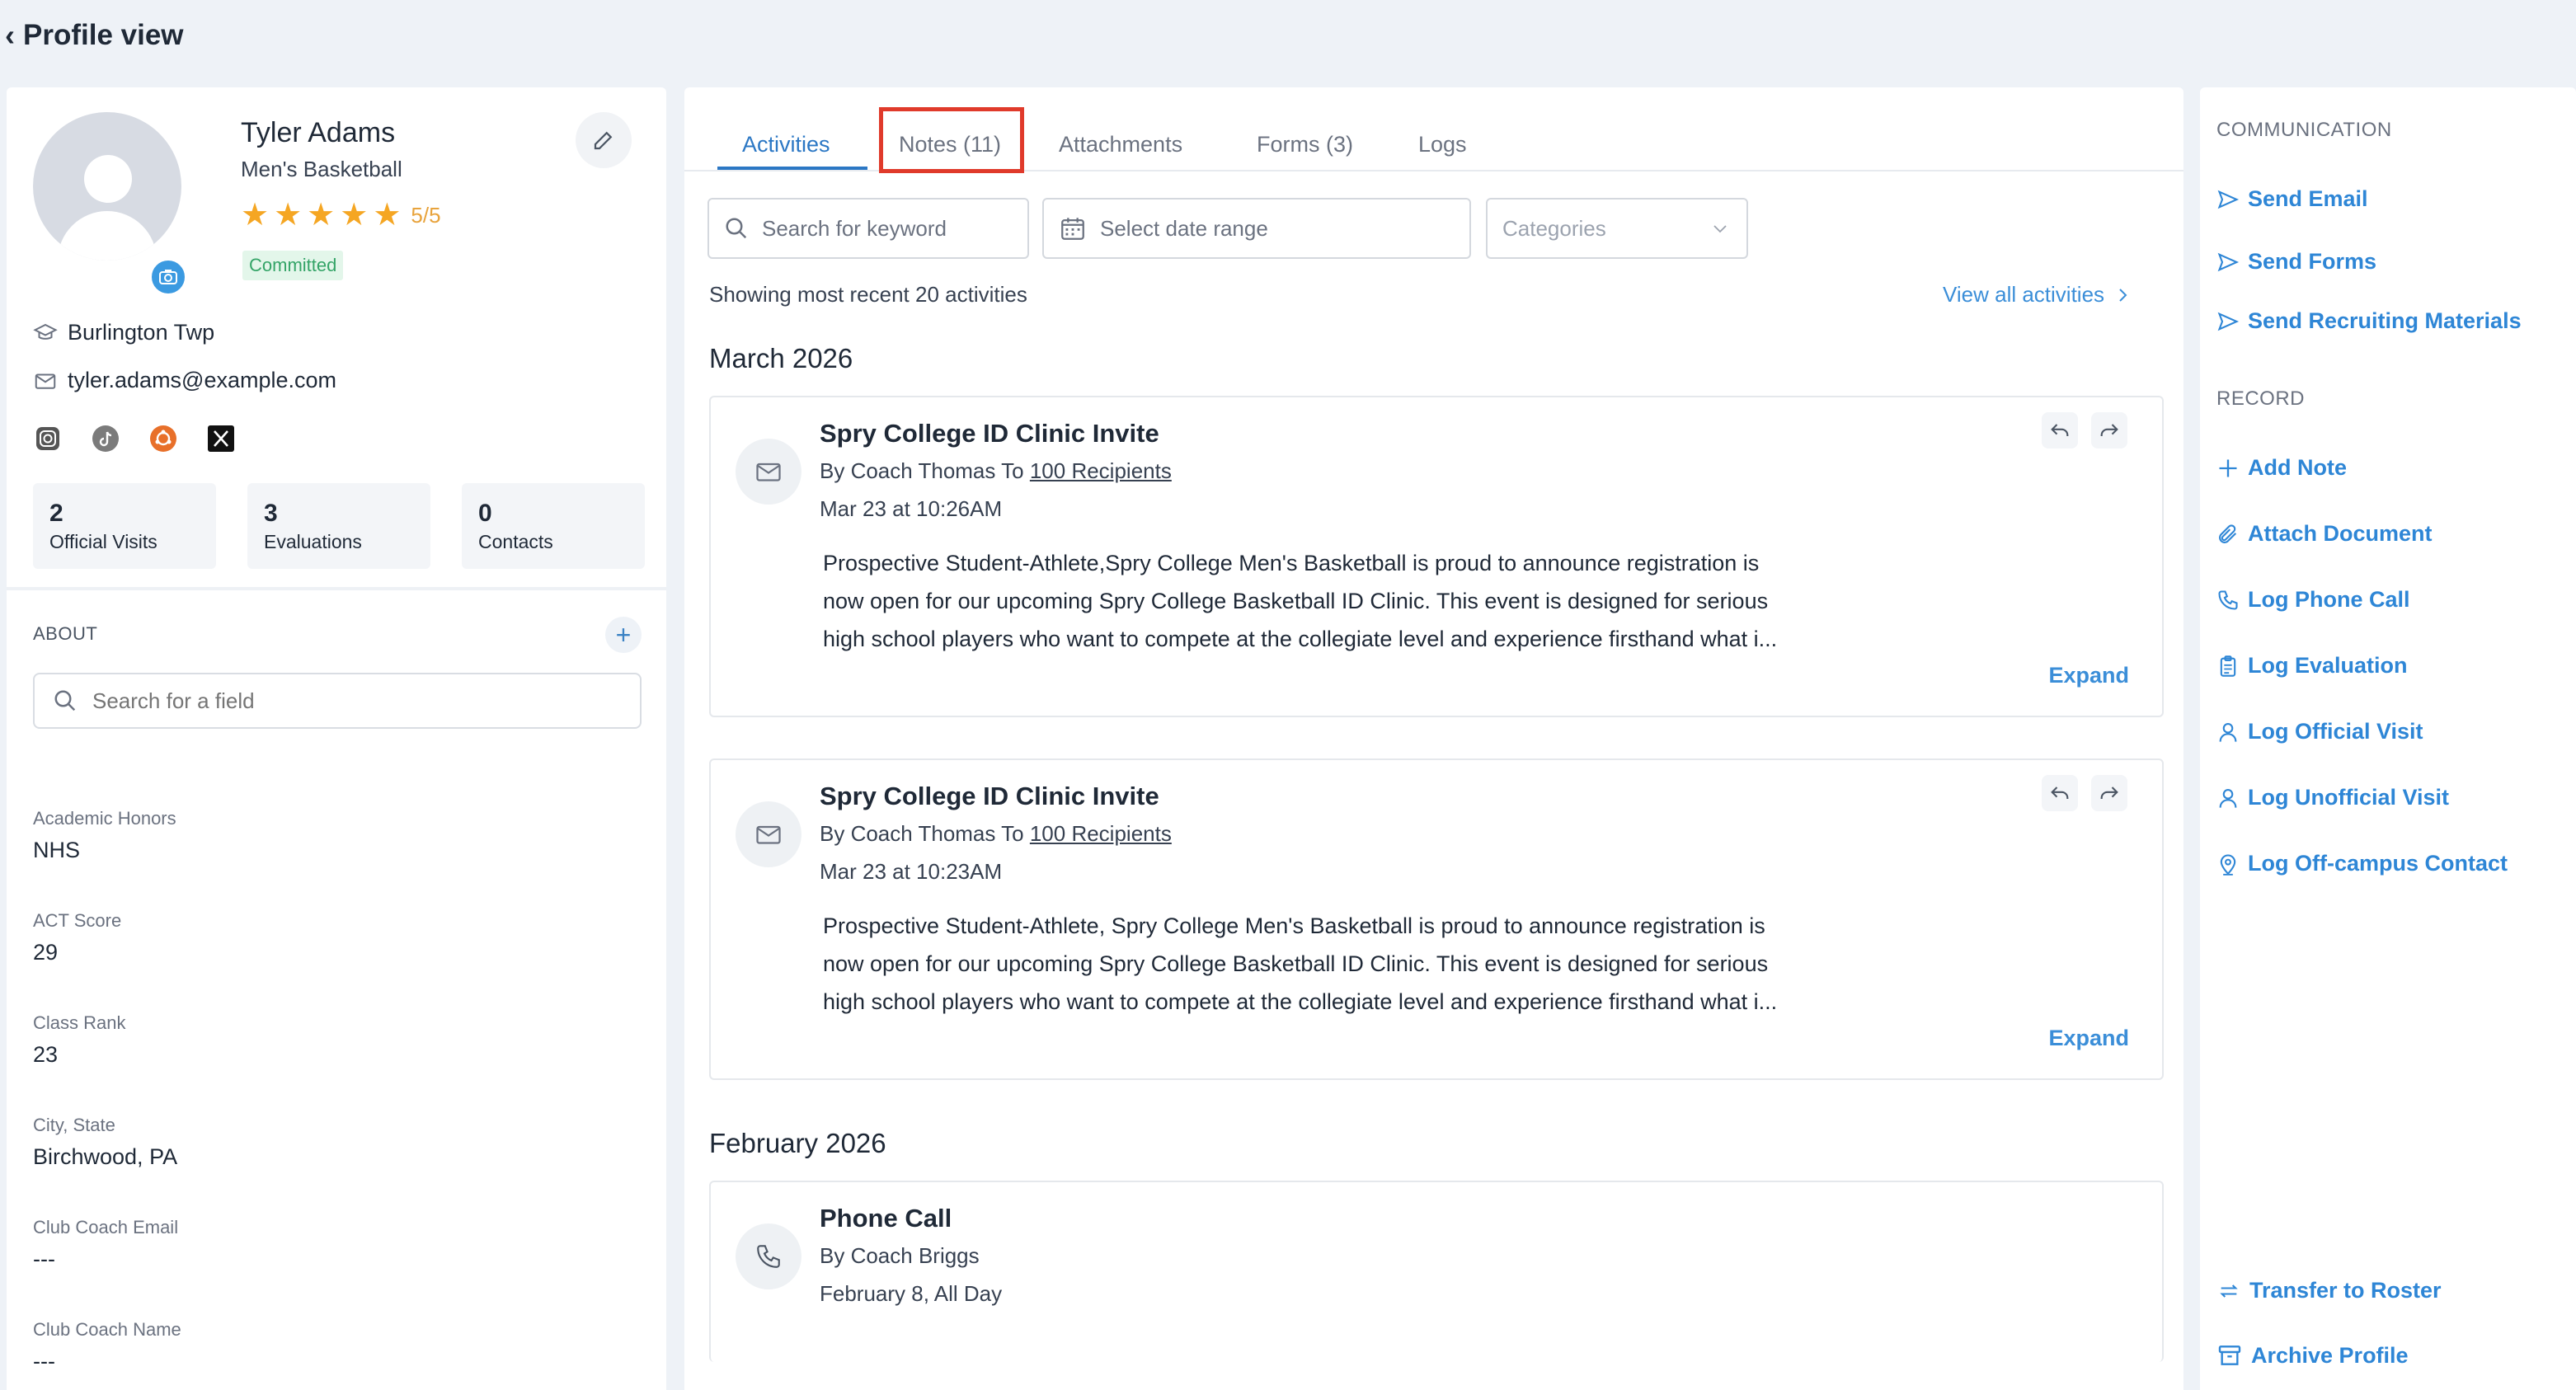 The image size is (2576, 1390). I want to click on archive-profile-button: Archive Profile, so click(2312, 1355).